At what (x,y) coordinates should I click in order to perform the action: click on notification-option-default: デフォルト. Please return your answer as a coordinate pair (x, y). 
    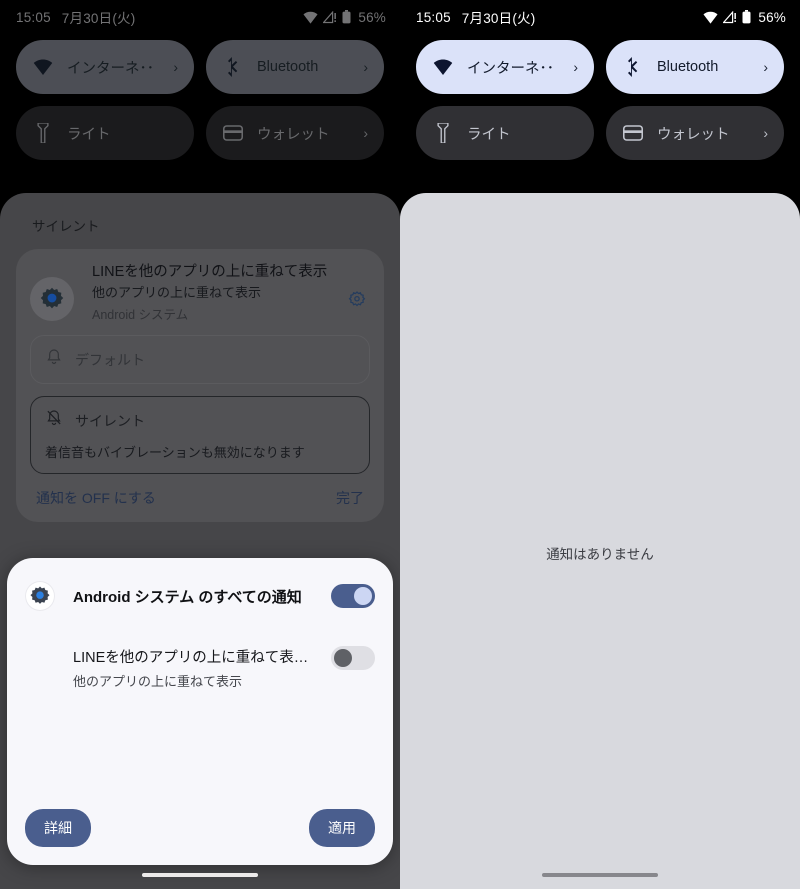
    Looking at the image, I should click on (200, 360).